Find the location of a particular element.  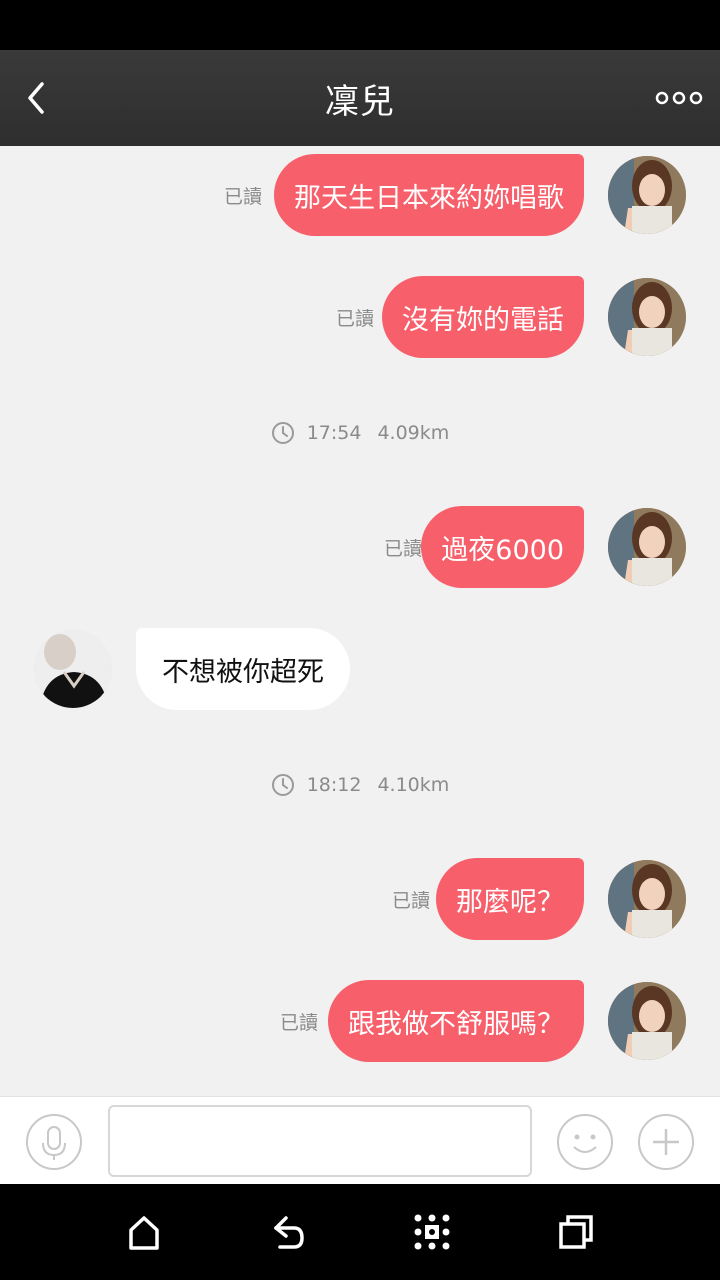

smiley-icon is located at coordinates (585, 1142).